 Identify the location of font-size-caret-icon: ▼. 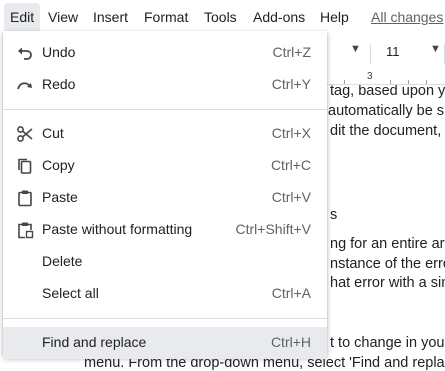
(435, 49).